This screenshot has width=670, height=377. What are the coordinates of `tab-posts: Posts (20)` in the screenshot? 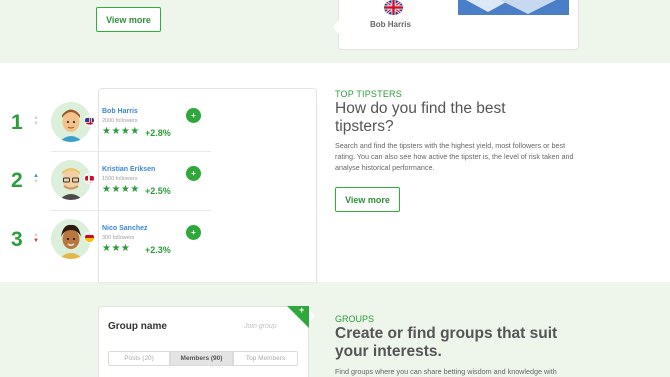 It's located at (139, 358).